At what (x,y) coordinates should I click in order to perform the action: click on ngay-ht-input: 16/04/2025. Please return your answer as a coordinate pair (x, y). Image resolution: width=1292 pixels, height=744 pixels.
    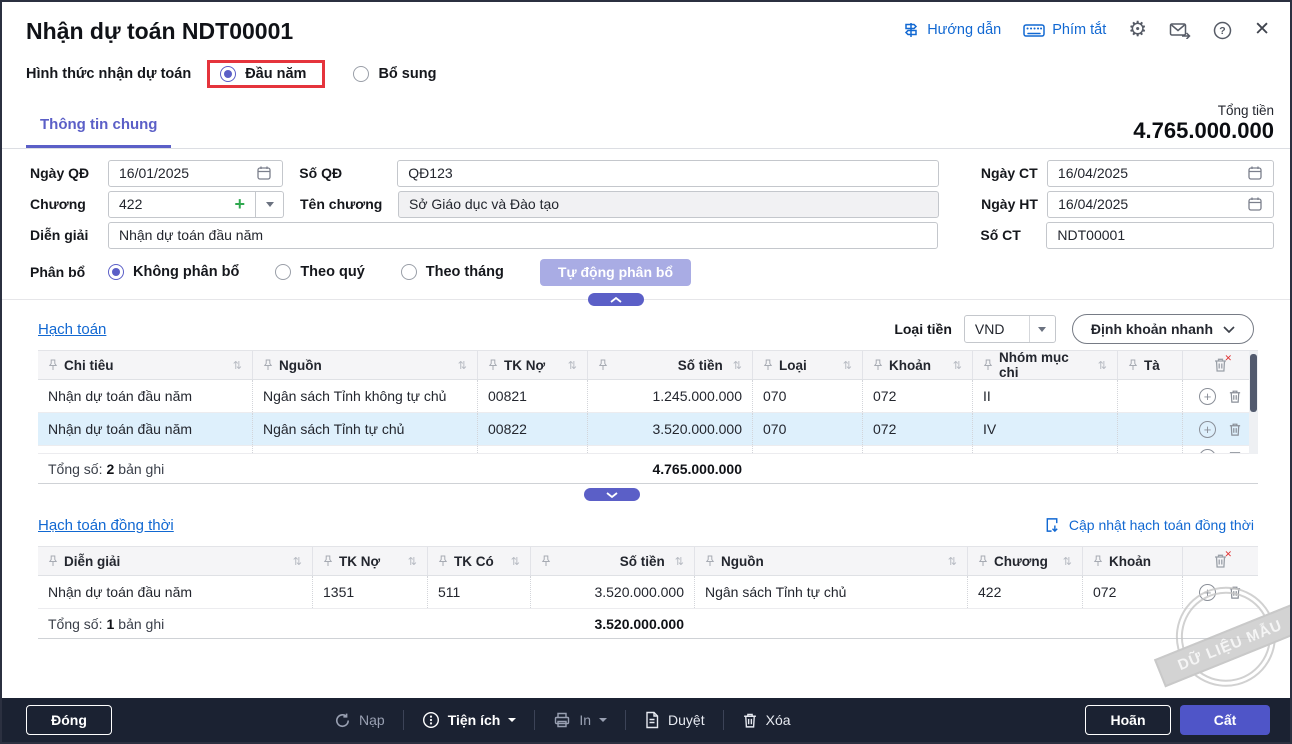
    Looking at the image, I should click on (1160, 204).